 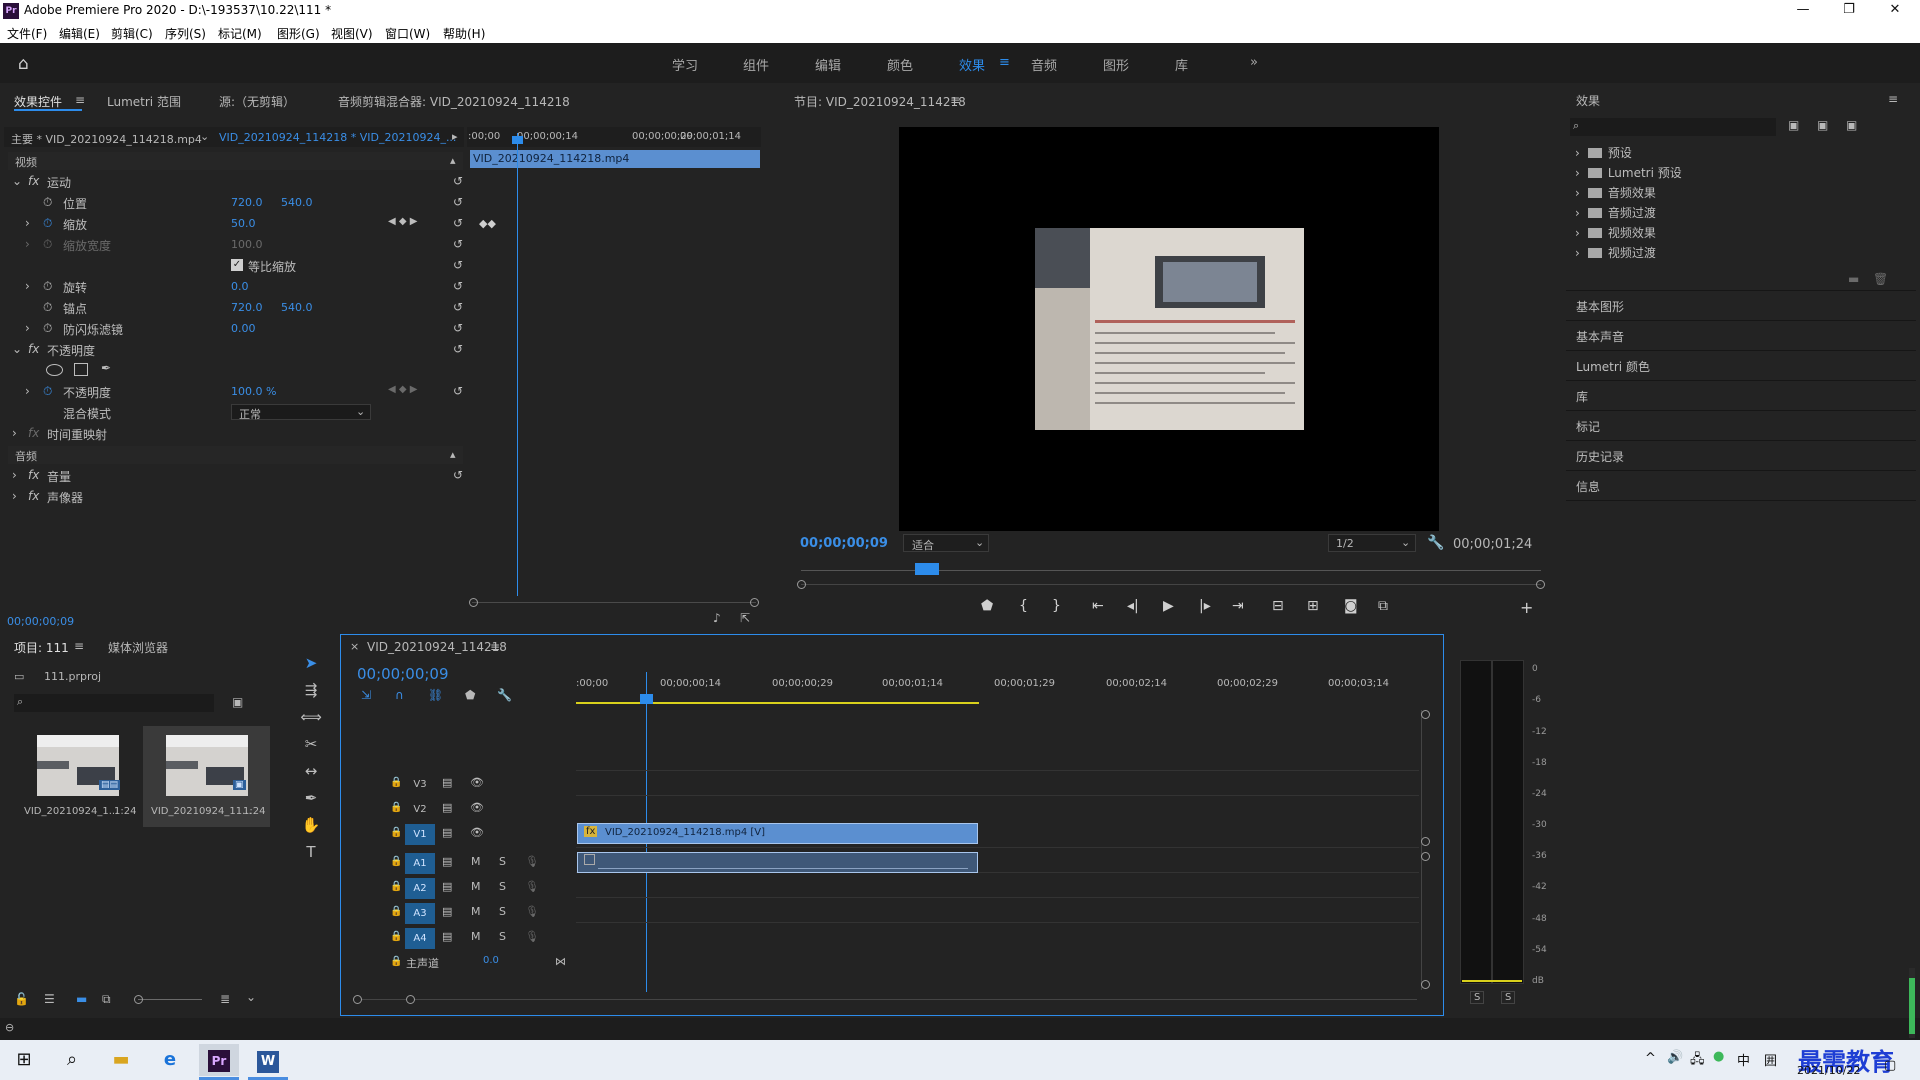 What do you see at coordinates (685, 64) in the screenshot?
I see `workspace-learn: 学习` at bounding box center [685, 64].